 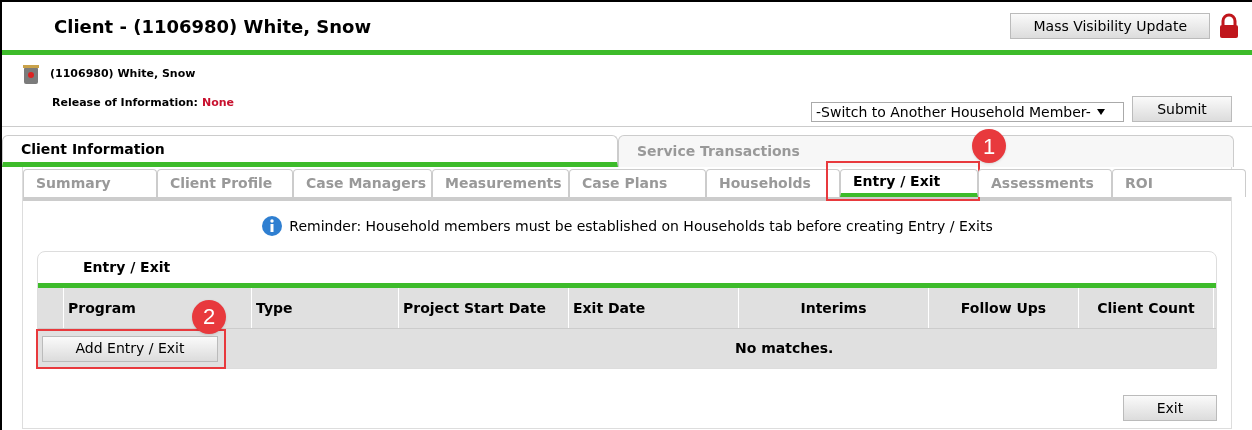 I want to click on tab: Client Profile, so click(x=225, y=183).